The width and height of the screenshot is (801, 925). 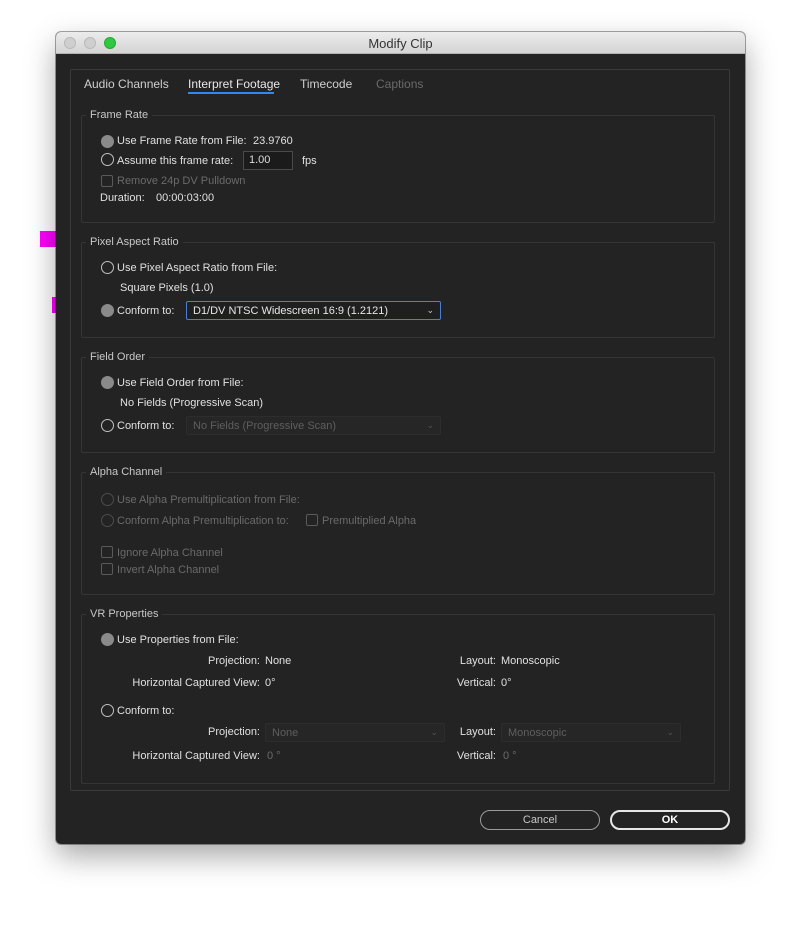 I want to click on frame-rate-input: 1.00, so click(x=268, y=160).